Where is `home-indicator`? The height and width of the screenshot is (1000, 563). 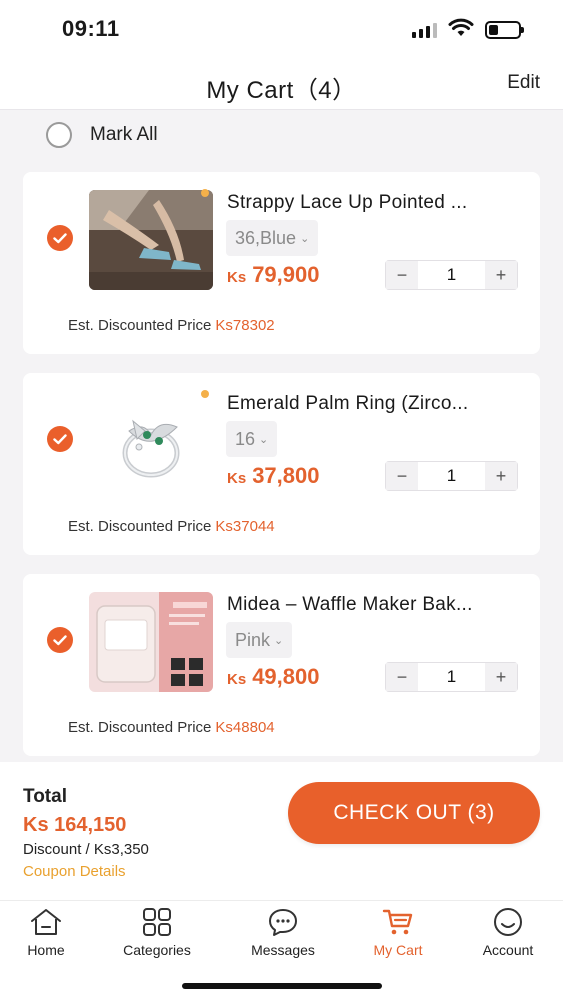 home-indicator is located at coordinates (282, 986).